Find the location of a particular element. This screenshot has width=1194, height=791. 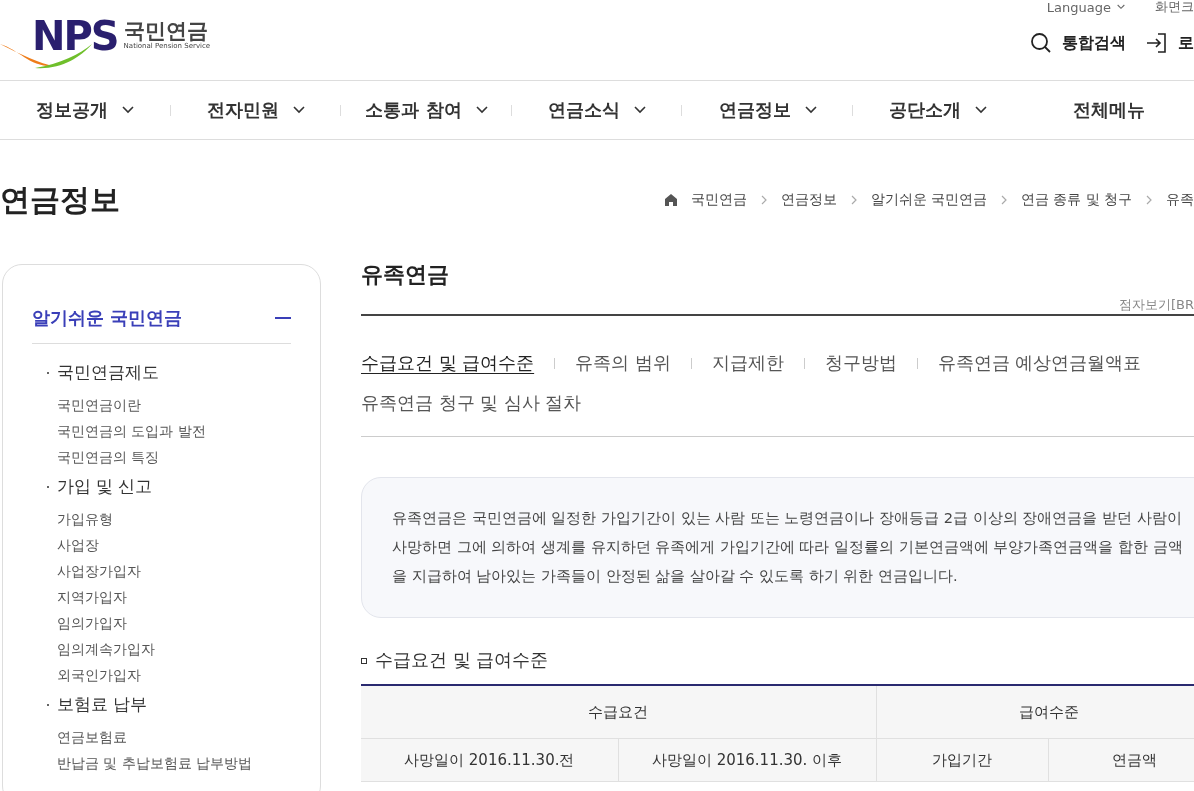

summary-text: 유족연금은 국민연금에 일정한 가입기간이 있는 사람 또는 노령연금이나 장애등급 2급 이상의 장애연금을 받던 사람이 사망하면 그에 의하여 생계를 유지하던 유족에게 가입기간에 따라 일정률의 기본연금액에 부양가족연금액을 합한 금액을 지급하여 남아있는 가족들이 안정된 삶을 살아갈 수 있도록 하기 위한 연금입니다. is located at coordinates (777, 547).